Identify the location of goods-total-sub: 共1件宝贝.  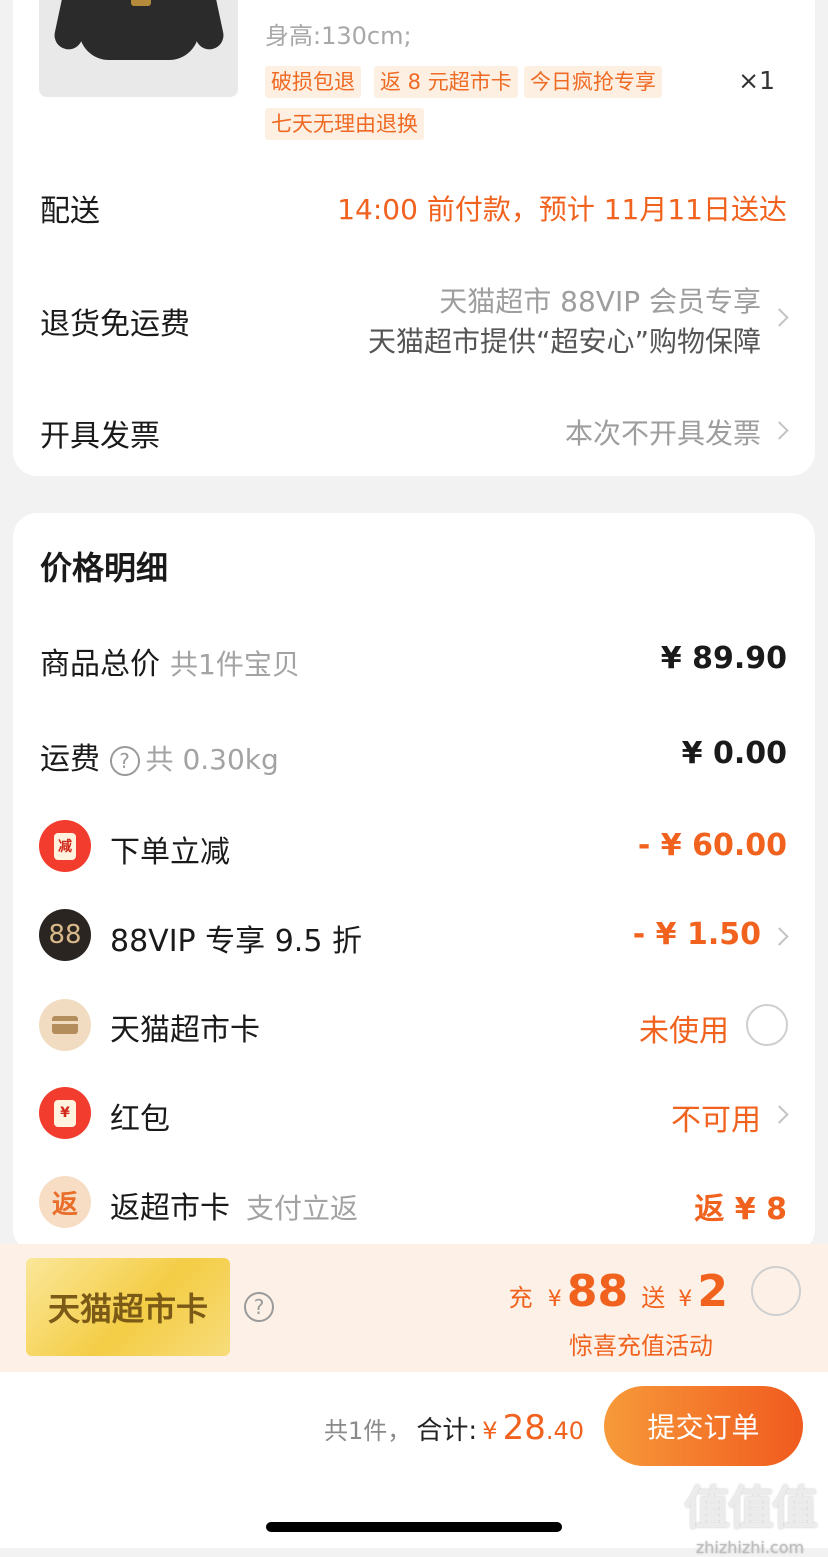
(235, 664).